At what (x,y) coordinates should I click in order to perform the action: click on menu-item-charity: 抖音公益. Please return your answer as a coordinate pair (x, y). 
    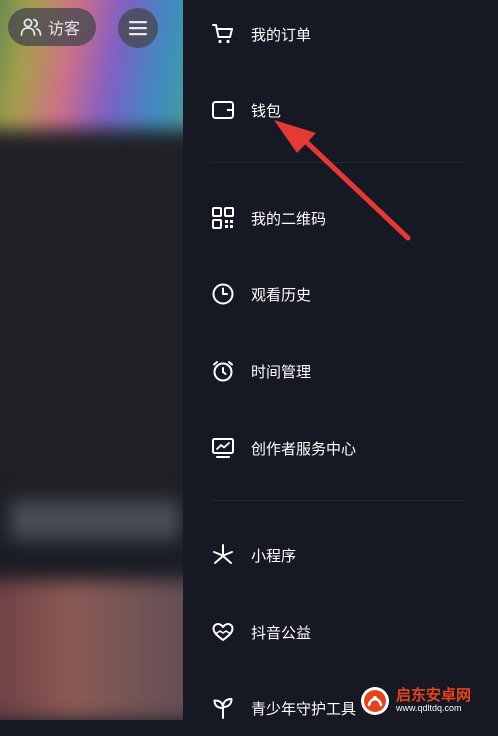
    Looking at the image, I should click on (340, 632).